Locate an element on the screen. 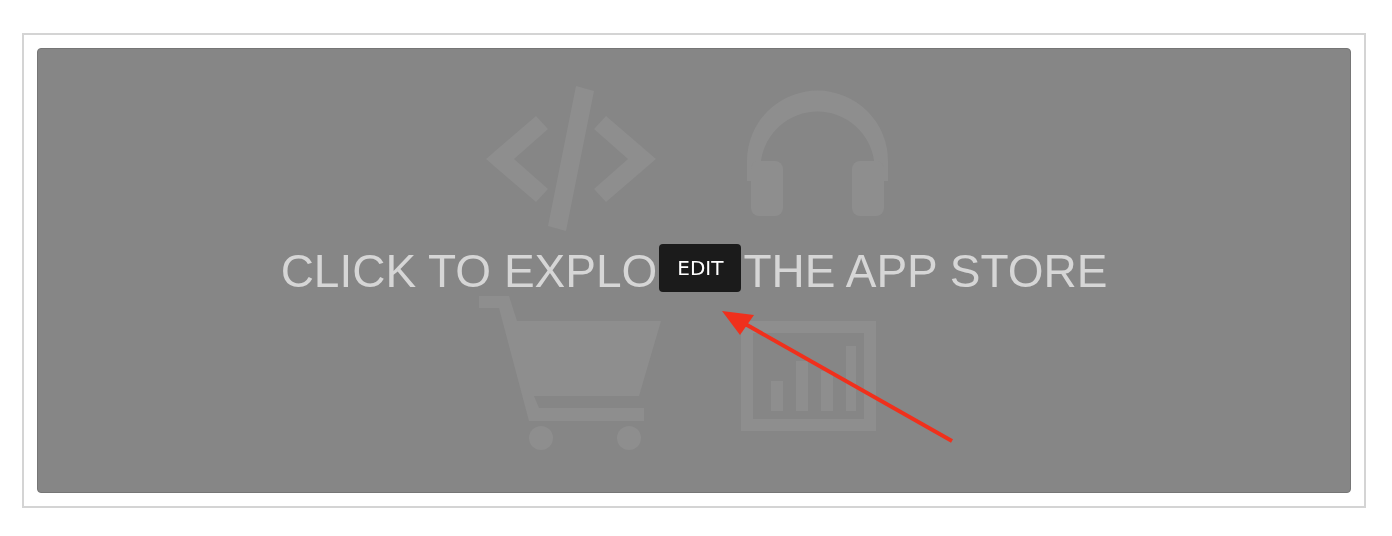  headline-text: CLICK TO EXPLO is located at coordinates (469, 270).